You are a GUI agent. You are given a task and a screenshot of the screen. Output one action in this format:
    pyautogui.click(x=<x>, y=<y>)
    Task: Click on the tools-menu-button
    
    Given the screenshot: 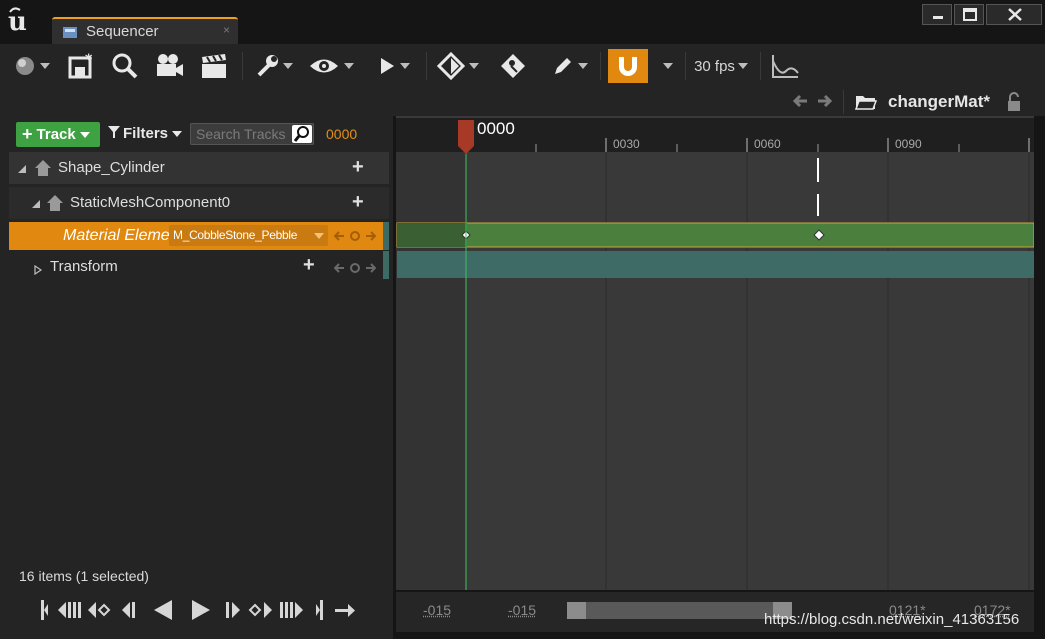 What is the action you would take?
    pyautogui.click(x=274, y=66)
    